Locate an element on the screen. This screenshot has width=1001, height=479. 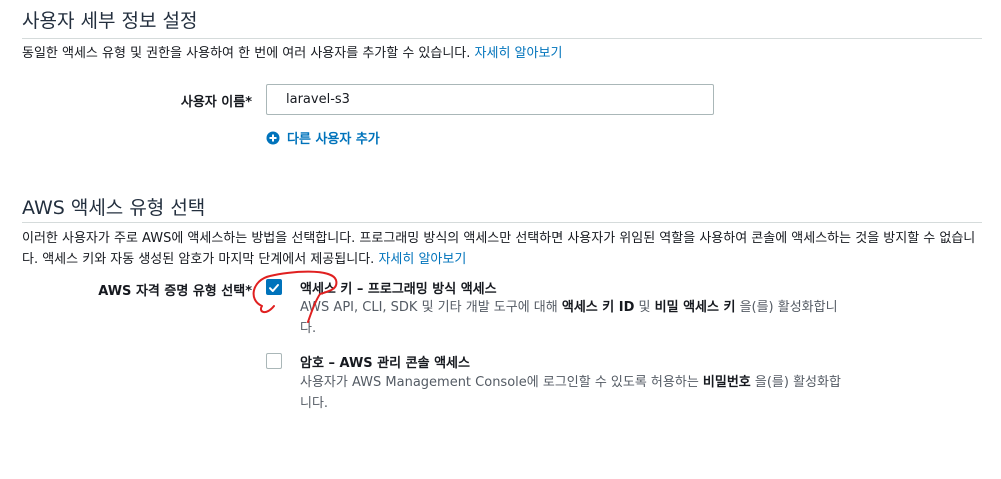
access-key-desc-prefix: AWS API, CLI, SDK 및 기타 개발 도구에 대해 is located at coordinates (431, 307).